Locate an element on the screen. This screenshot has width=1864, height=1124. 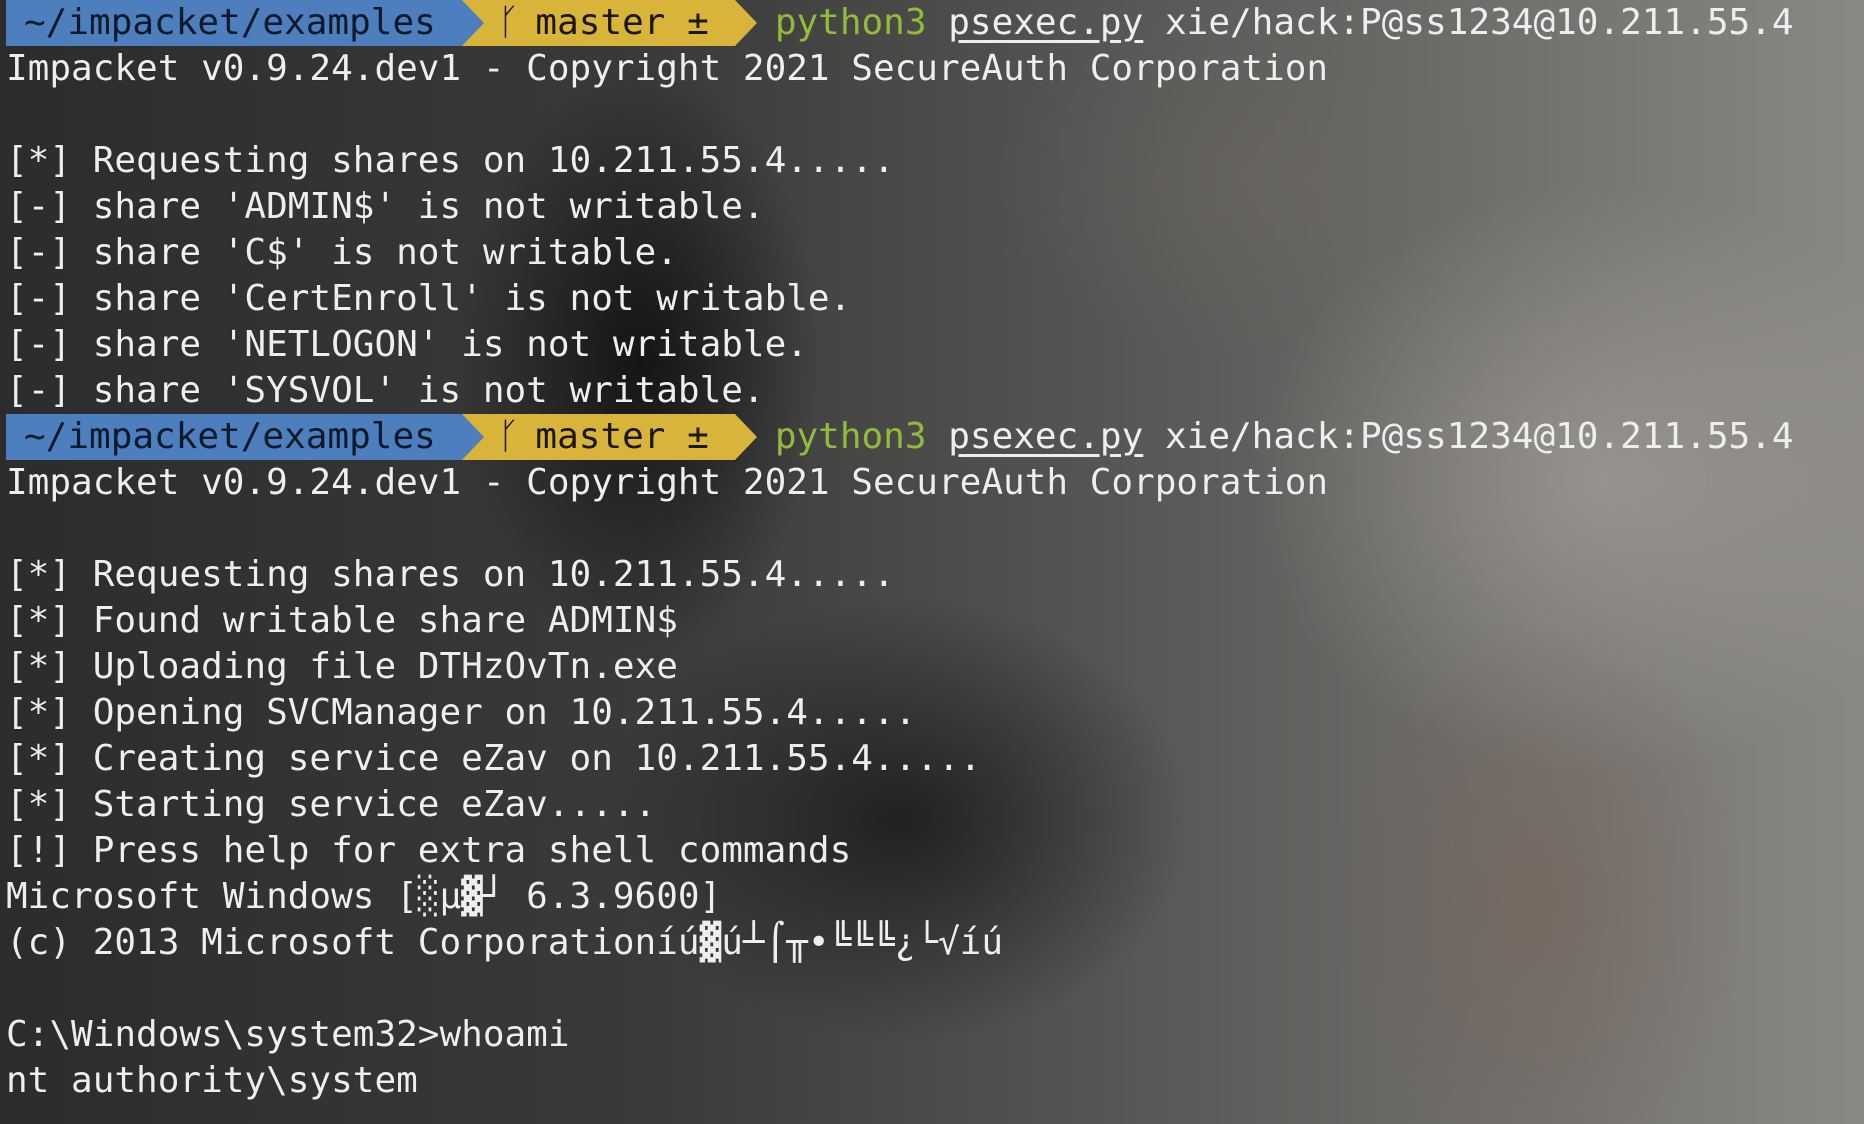
output-line: Microsoft Windows [░µ▓┘ 6.3.9600] is located at coordinates (364, 896).